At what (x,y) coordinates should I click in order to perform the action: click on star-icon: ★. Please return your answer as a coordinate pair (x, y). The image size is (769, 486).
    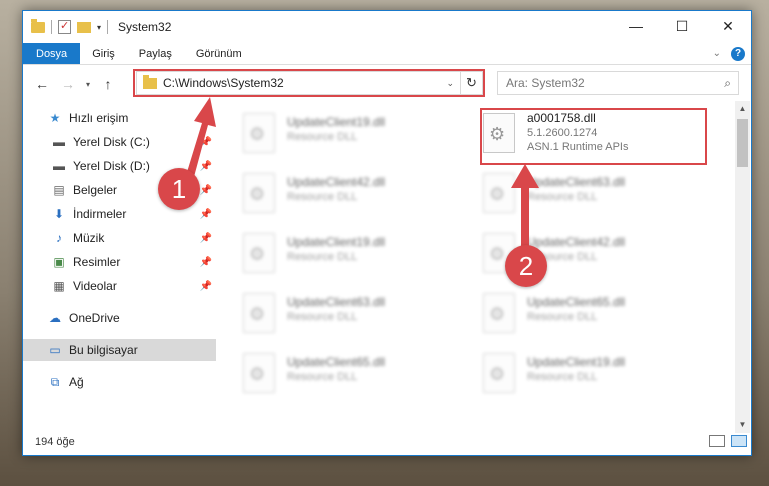
    Looking at the image, I should click on (55, 118).